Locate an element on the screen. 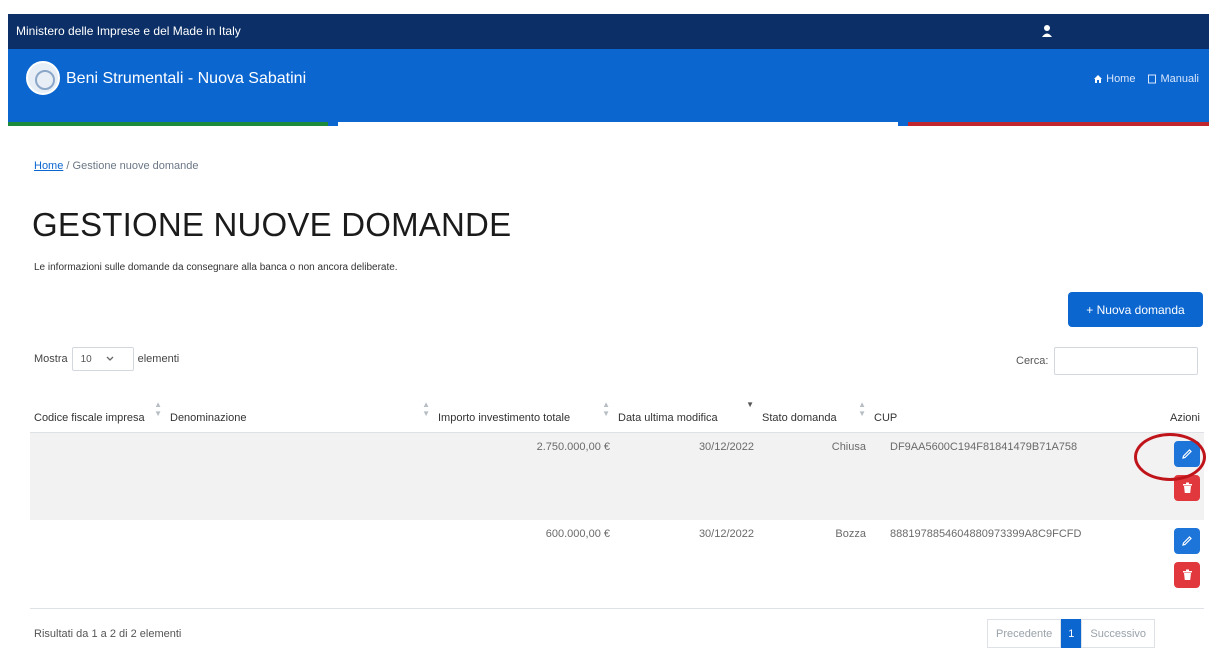 This screenshot has width=1209, height=648. cell-importo: 2.750.000,00 € is located at coordinates (524, 476).